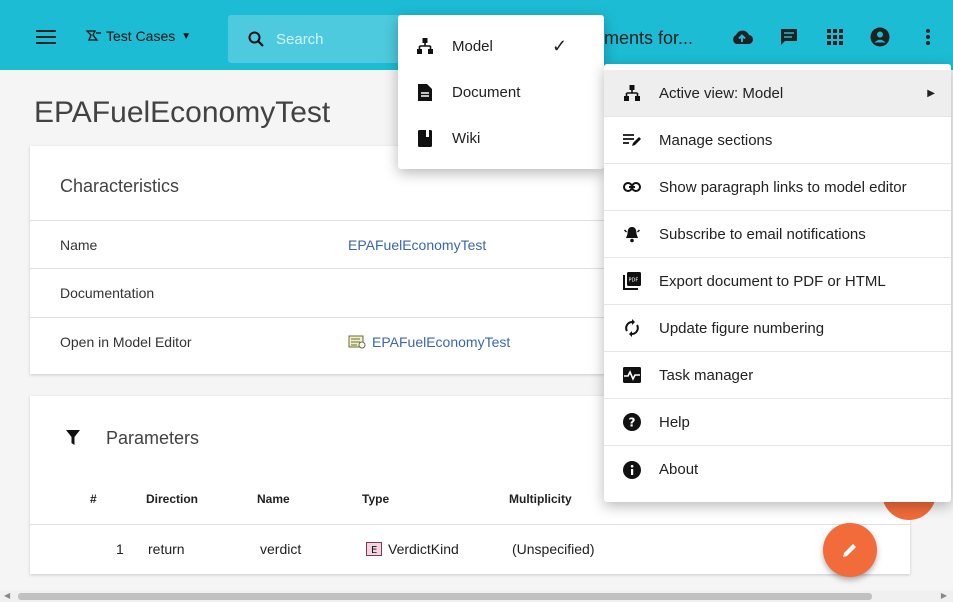 The width and height of the screenshot is (953, 602). Describe the element at coordinates (789, 37) in the screenshot. I see `comment-icon` at that location.